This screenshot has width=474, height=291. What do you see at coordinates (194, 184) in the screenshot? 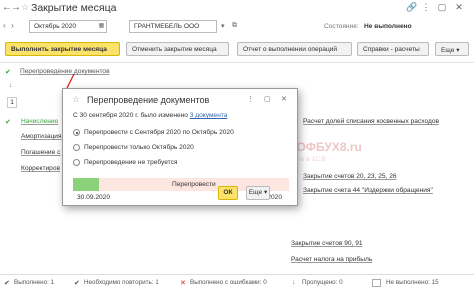
I see `progress-label: Перепровести` at bounding box center [194, 184].